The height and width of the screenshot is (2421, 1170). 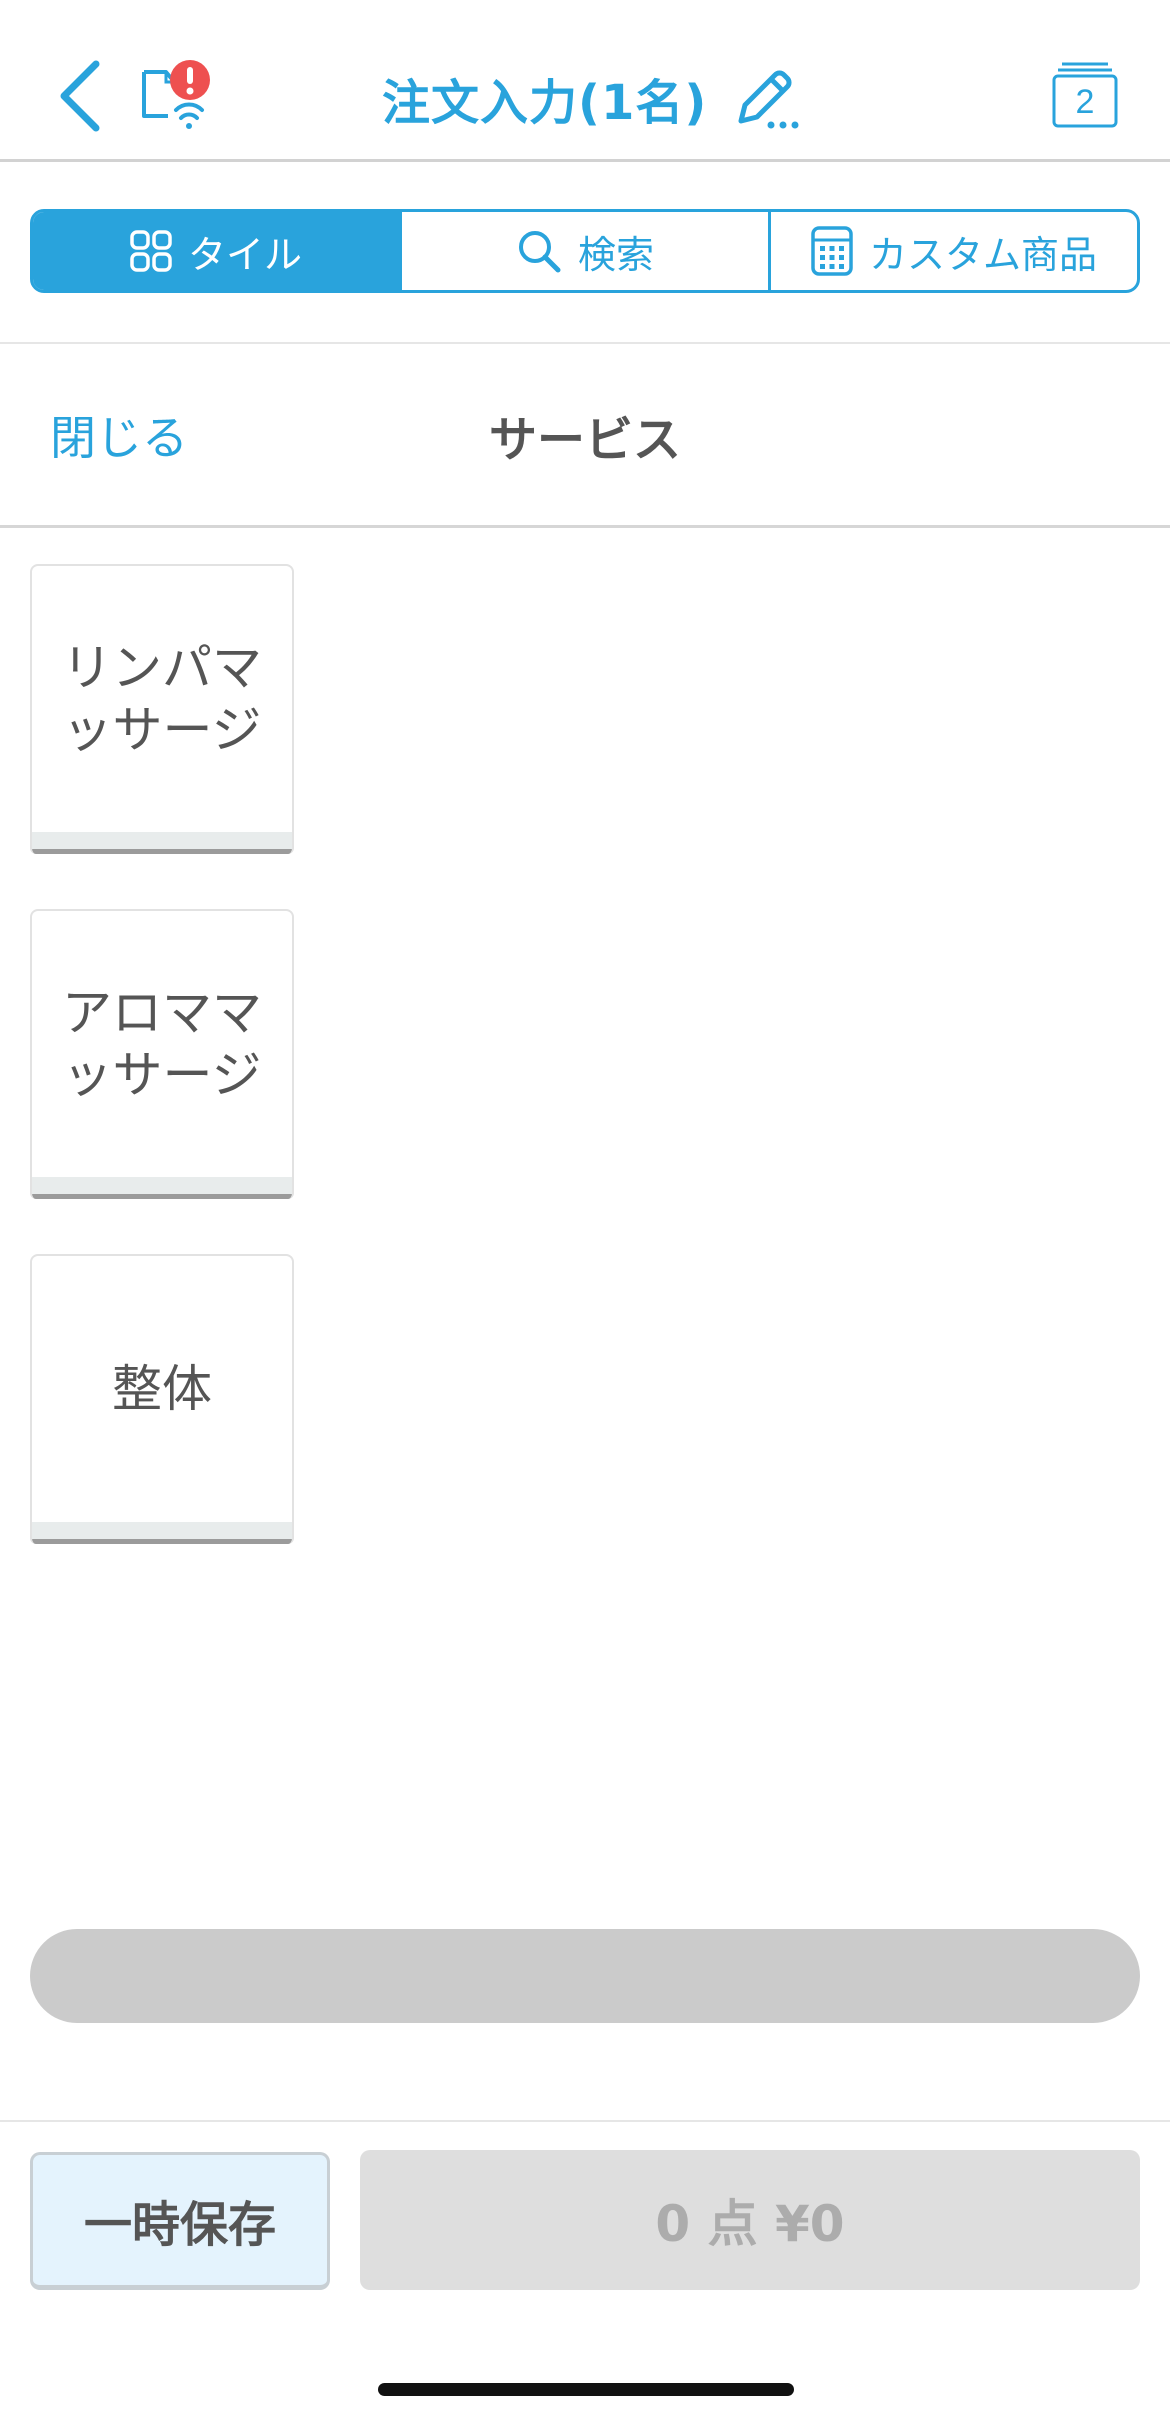 I want to click on product-tile-label: アロママッサージ, so click(x=162, y=1044).